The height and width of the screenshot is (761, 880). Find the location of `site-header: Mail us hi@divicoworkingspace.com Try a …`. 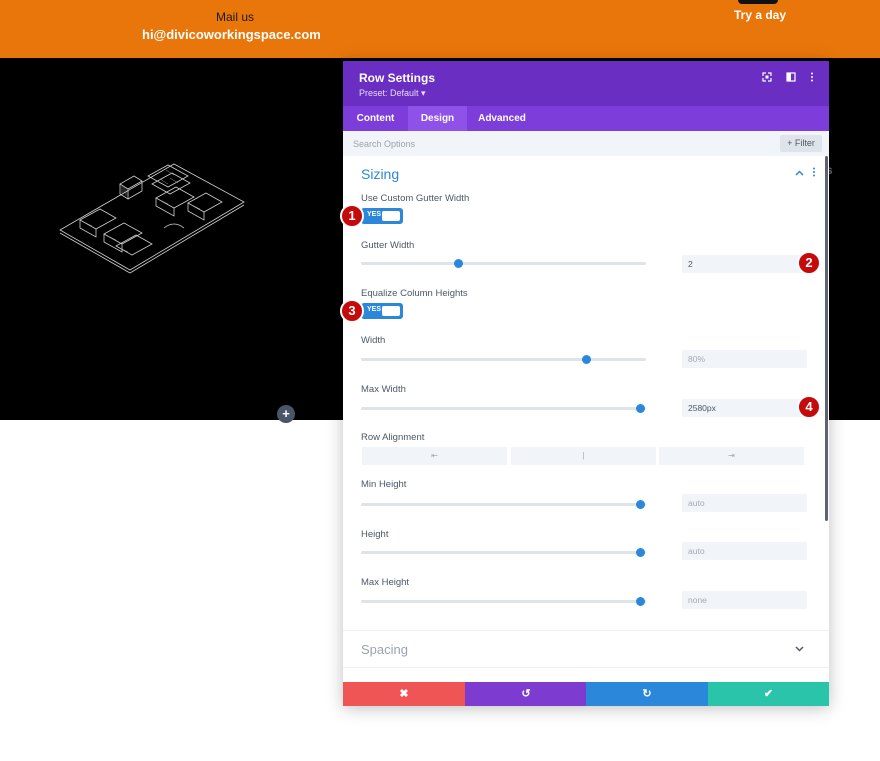

site-header: Mail us hi@divicoworkingspace.com Try a … is located at coordinates (440, 29).